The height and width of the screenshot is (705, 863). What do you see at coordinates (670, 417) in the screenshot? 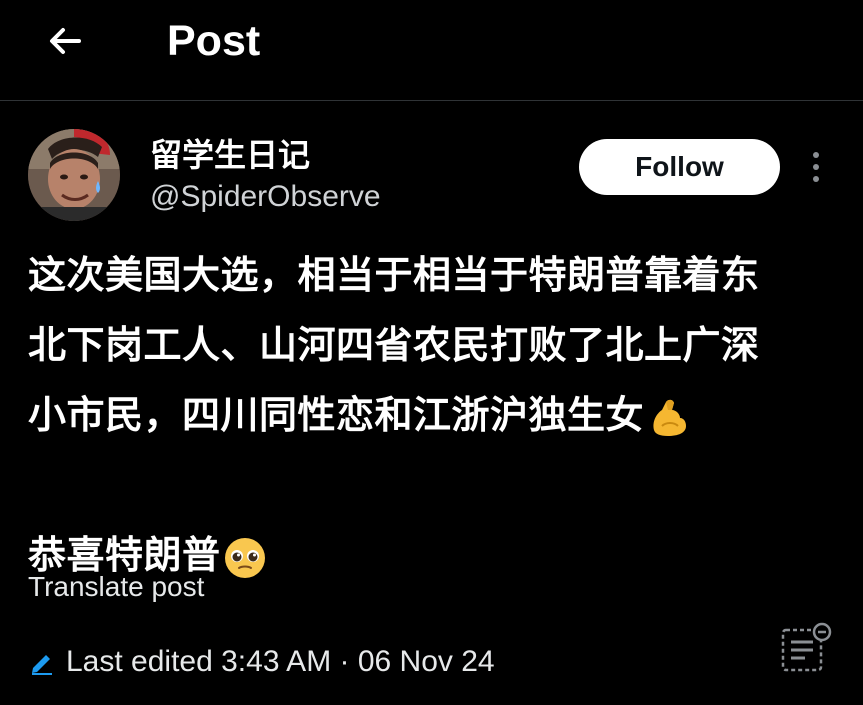
I see `flexed-biceps-emoji` at bounding box center [670, 417].